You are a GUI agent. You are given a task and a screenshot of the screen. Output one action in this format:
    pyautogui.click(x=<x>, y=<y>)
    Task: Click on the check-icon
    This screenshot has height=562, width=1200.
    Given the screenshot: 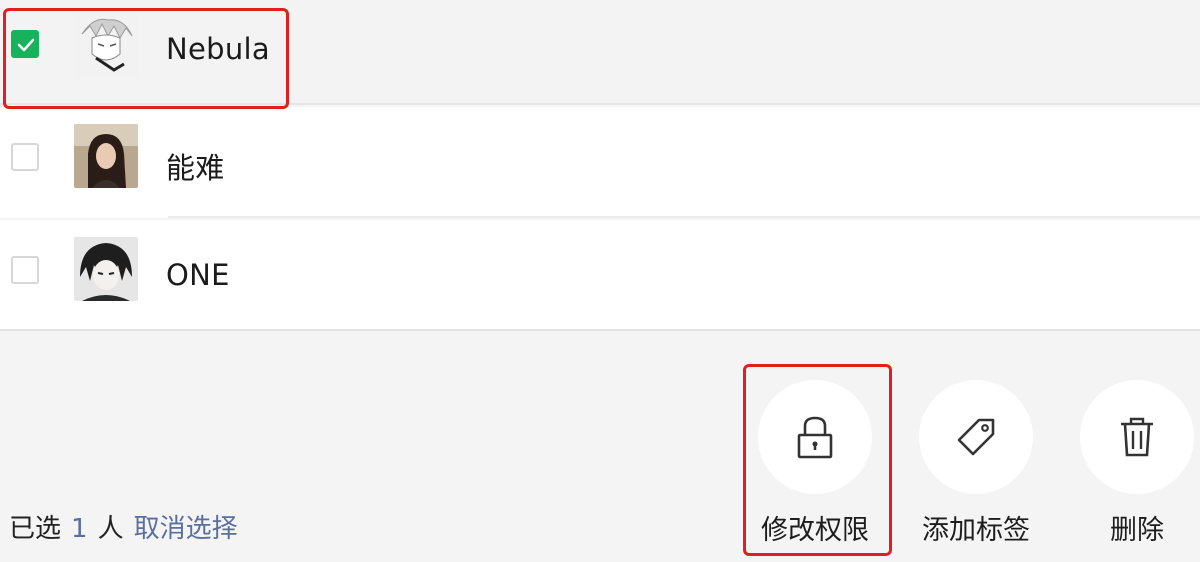 What is the action you would take?
    pyautogui.click(x=26, y=45)
    